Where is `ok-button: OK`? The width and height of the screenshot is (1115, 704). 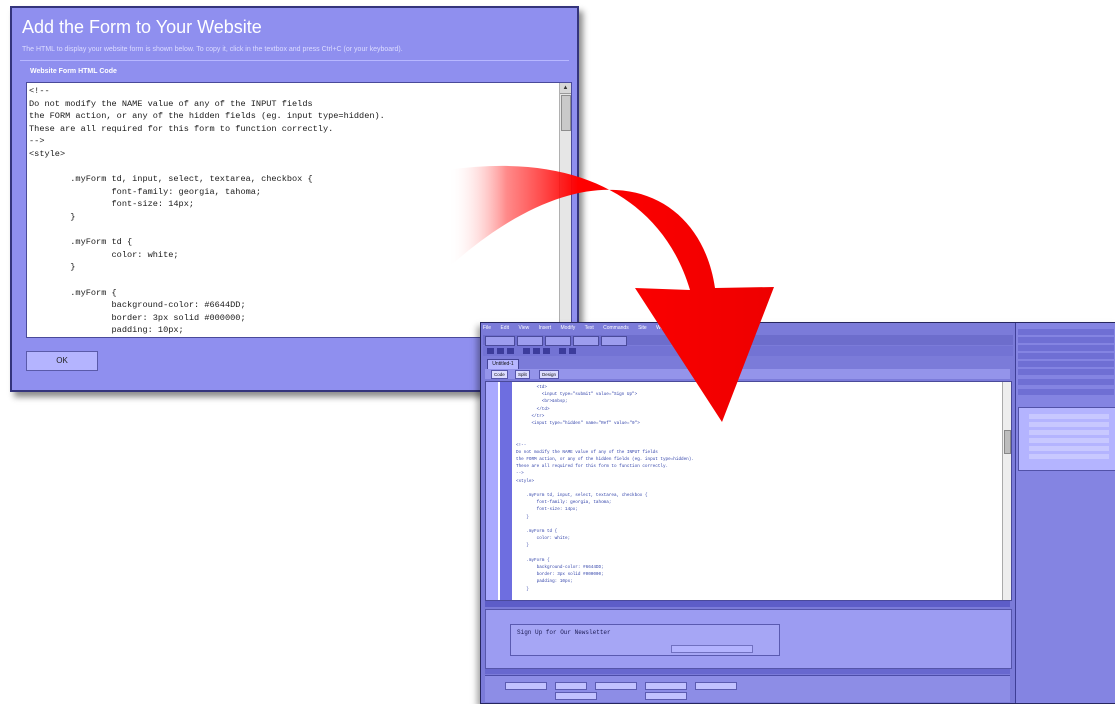
ok-button: OK is located at coordinates (62, 361).